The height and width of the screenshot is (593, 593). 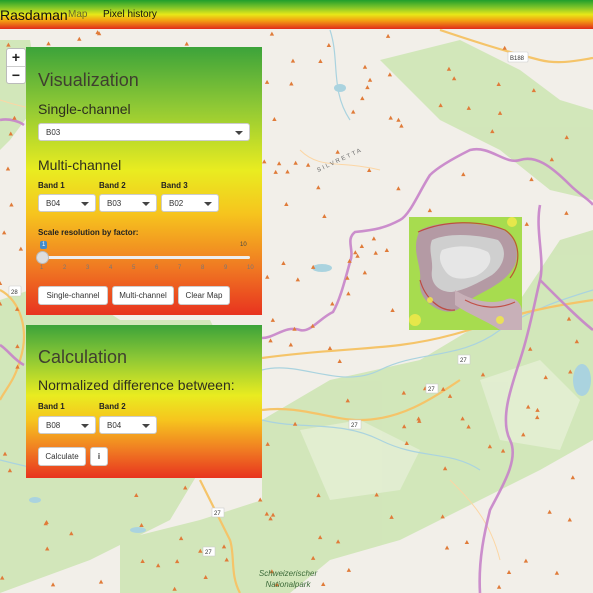 I want to click on scale-tick: 8, so click(x=203, y=268).